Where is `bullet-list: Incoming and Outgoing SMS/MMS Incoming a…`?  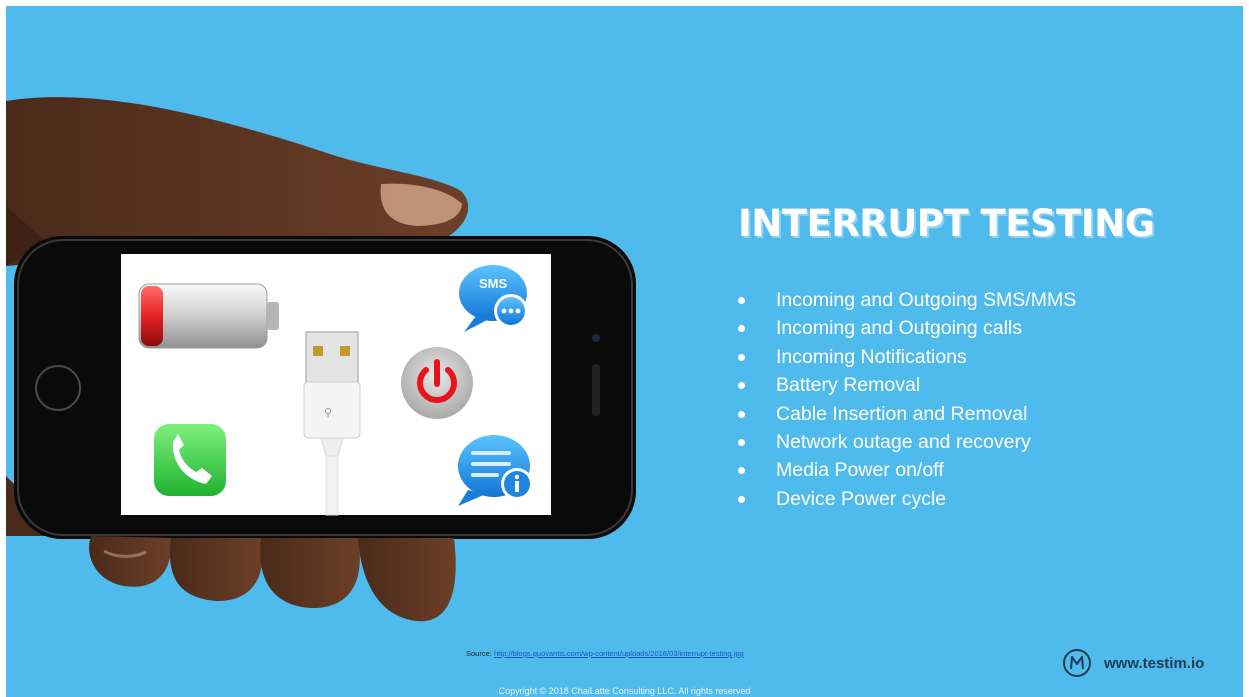
bullet-list: Incoming and Outgoing SMS/MMS Incoming a… is located at coordinates (906, 399).